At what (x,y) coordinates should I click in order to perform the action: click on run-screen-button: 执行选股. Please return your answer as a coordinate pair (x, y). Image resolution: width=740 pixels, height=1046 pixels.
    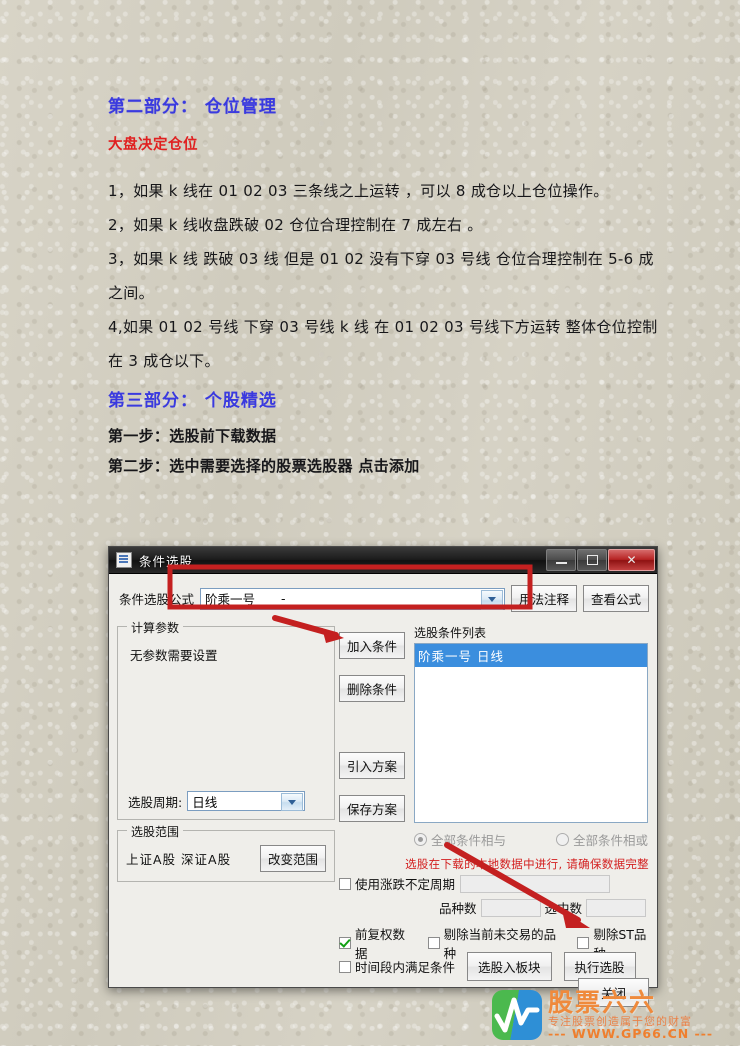
    Looking at the image, I should click on (599, 966).